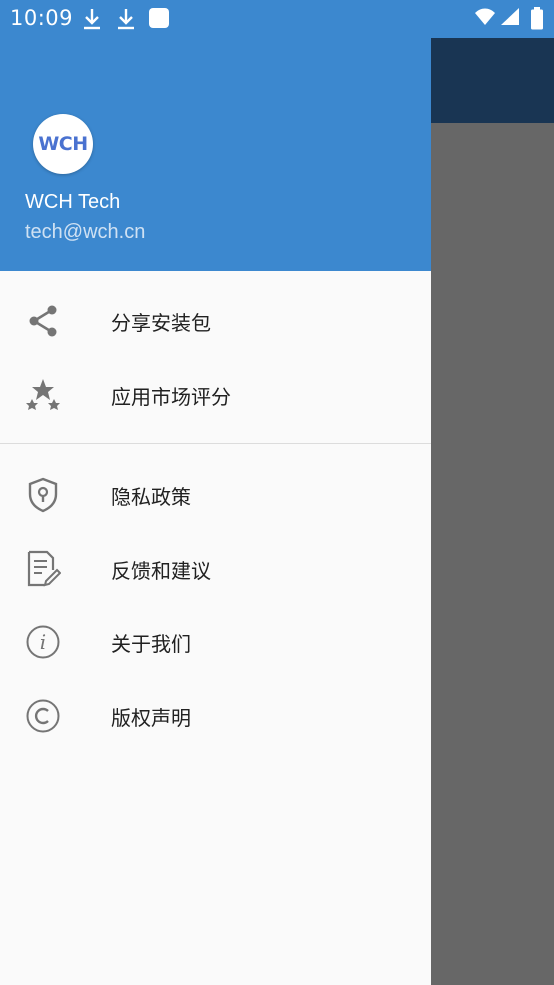 This screenshot has height=985, width=554. Describe the element at coordinates (277, 19) in the screenshot. I see `status-bar: 10:09` at that location.